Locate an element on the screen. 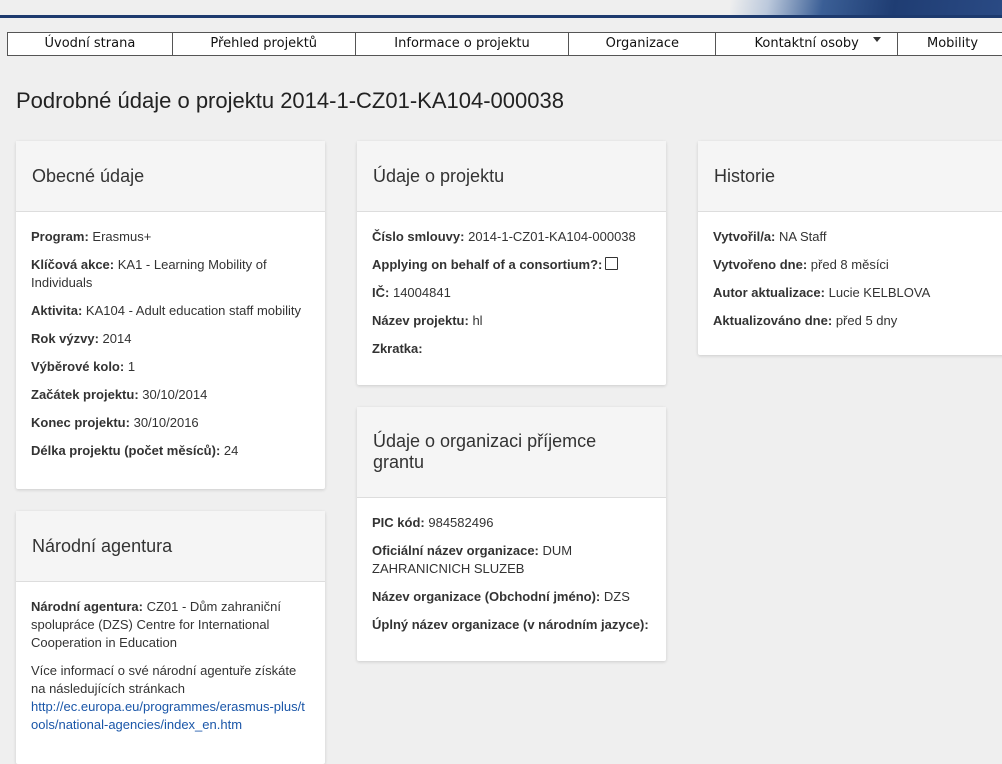 This screenshot has width=1002, height=764. detail-row: Začátek projektu: 30/10/2014 is located at coordinates (170, 395).